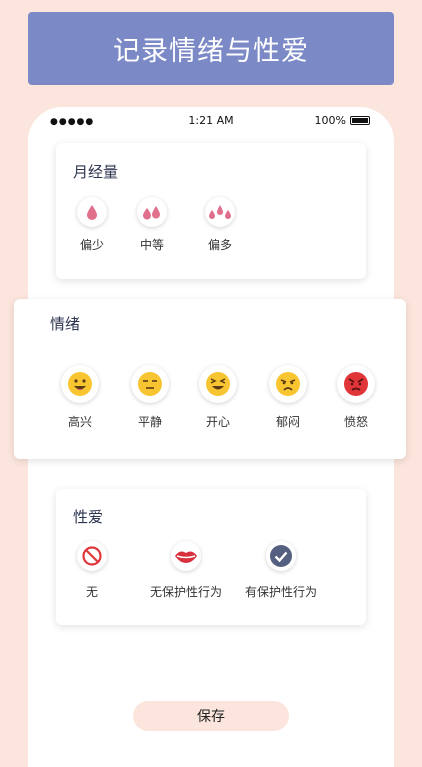  I want to click on banner: 记录情绪与性爱, so click(211, 48).